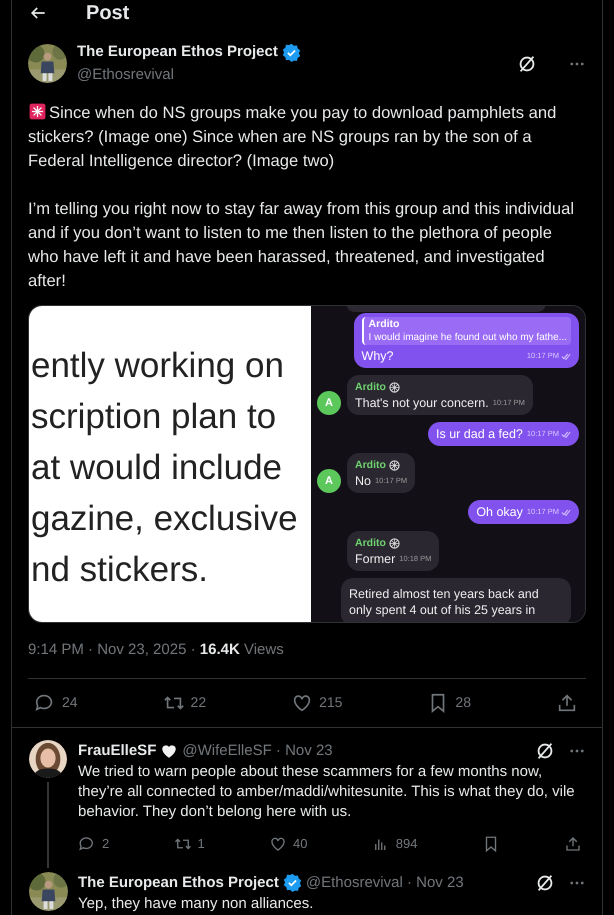  What do you see at coordinates (37, 111) in the screenshot?
I see `siren-icon` at bounding box center [37, 111].